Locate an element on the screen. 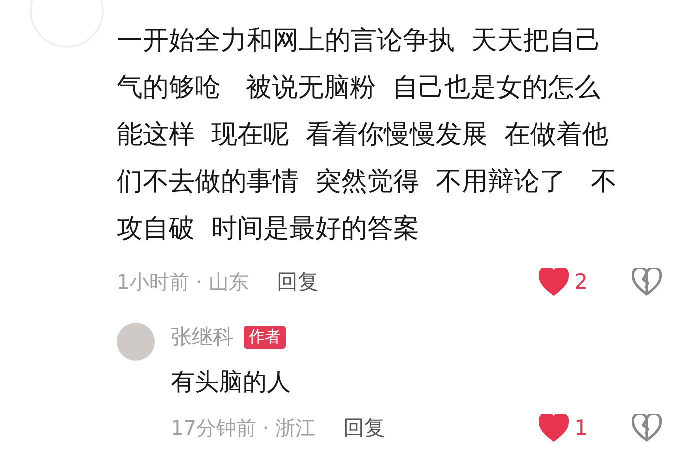  comment-time-location: 1小时前 · 山东 is located at coordinates (183, 282).